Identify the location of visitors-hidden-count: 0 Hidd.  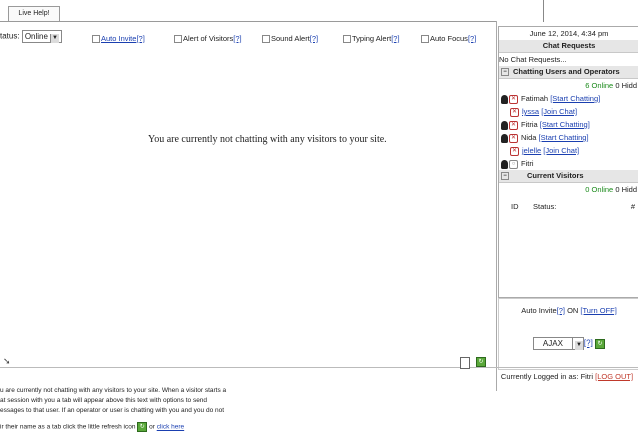
(626, 189).